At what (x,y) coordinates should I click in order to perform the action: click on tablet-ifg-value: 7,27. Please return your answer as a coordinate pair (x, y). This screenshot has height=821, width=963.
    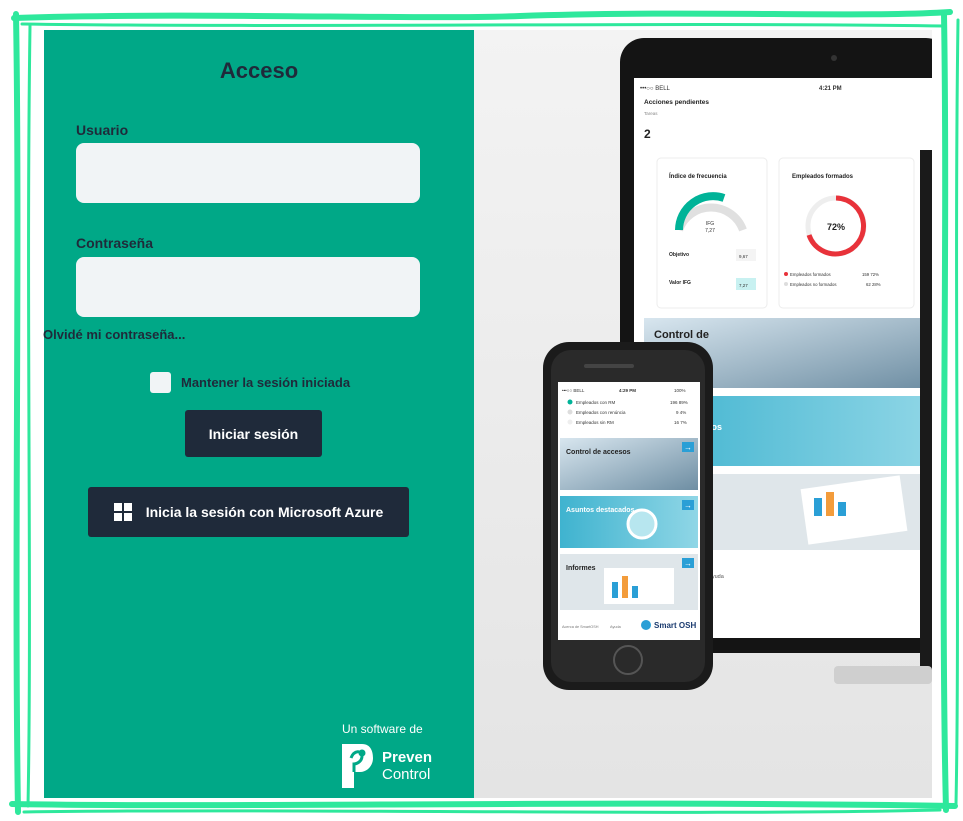
    Looking at the image, I should click on (710, 231).